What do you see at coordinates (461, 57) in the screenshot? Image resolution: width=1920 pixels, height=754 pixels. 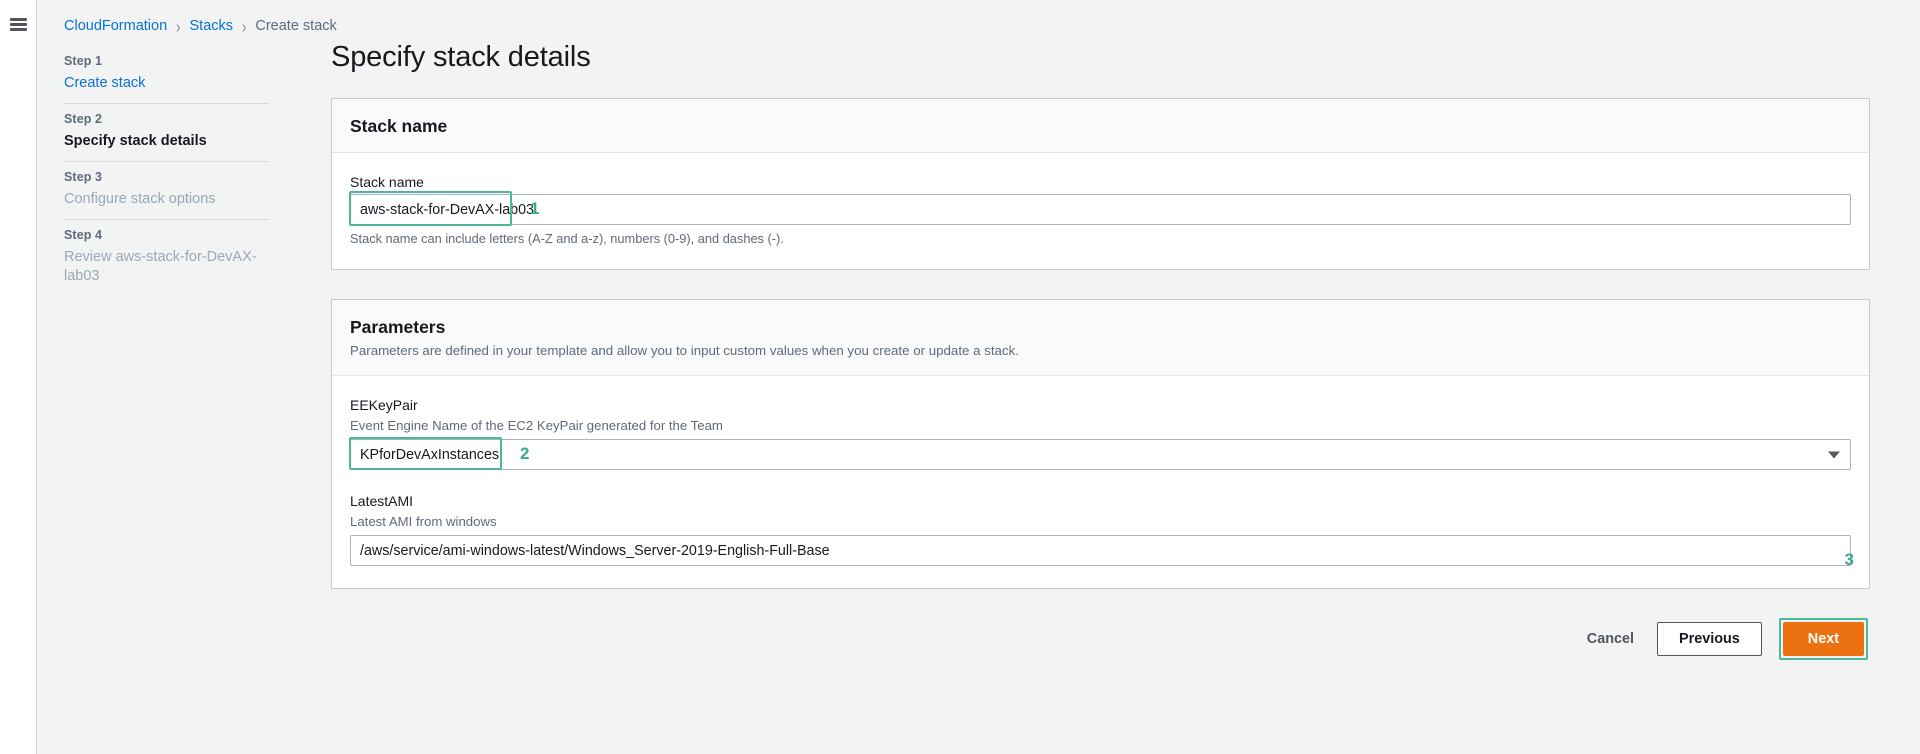 I see `page-title: Specify stack details` at bounding box center [461, 57].